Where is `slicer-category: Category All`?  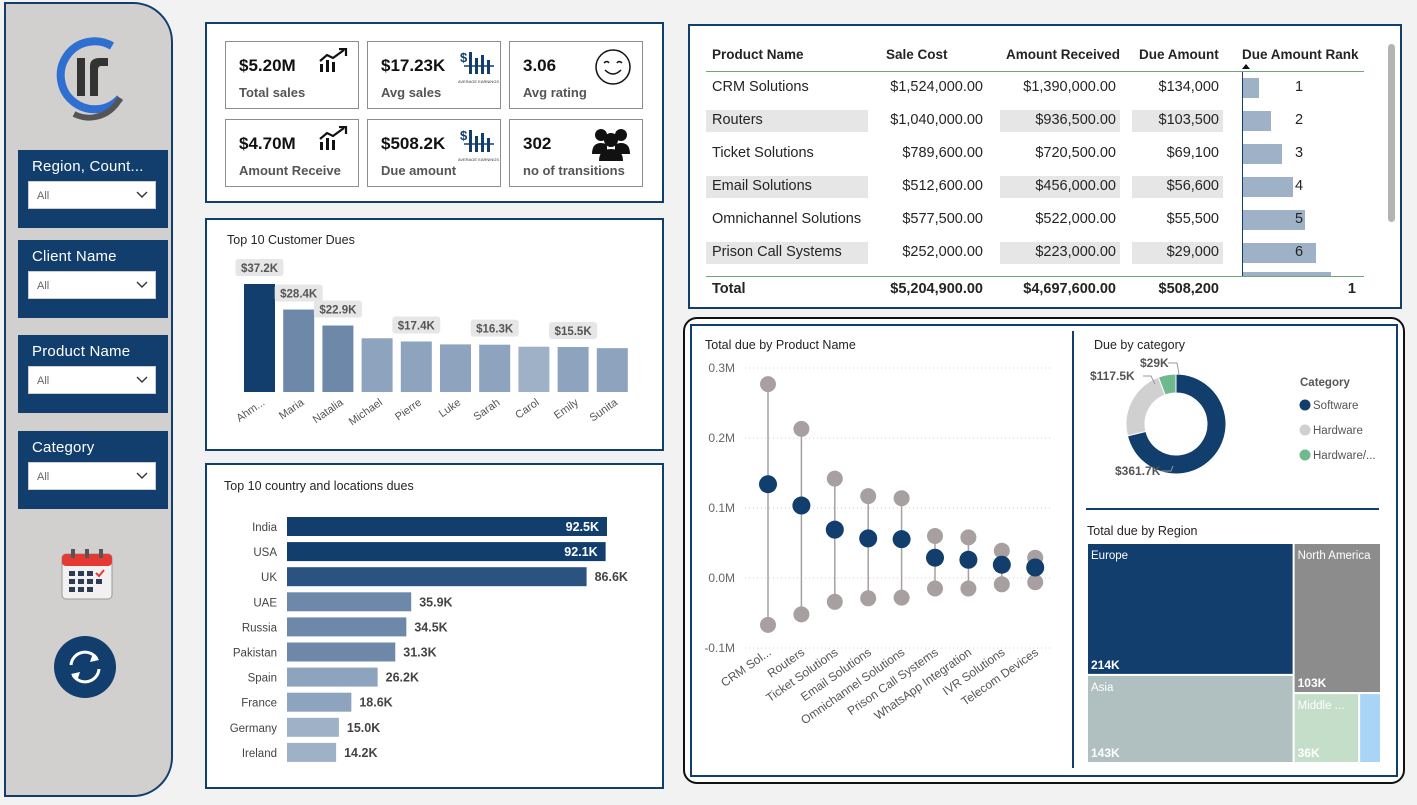 slicer-category: Category All is located at coordinates (93, 470).